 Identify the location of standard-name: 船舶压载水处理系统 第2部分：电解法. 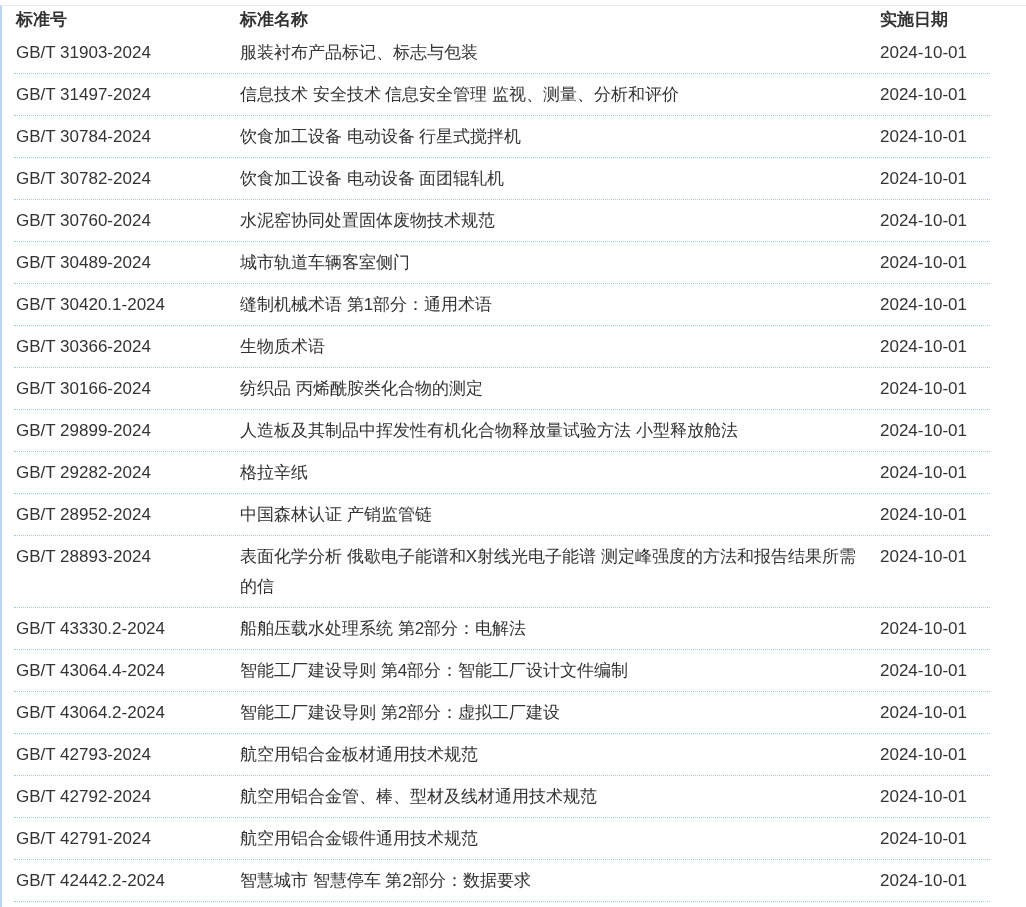
(383, 628).